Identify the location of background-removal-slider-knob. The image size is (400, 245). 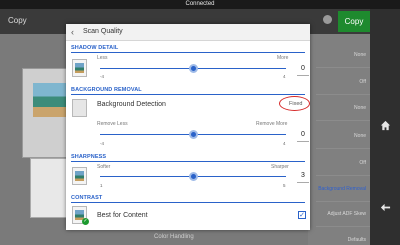
(193, 134).